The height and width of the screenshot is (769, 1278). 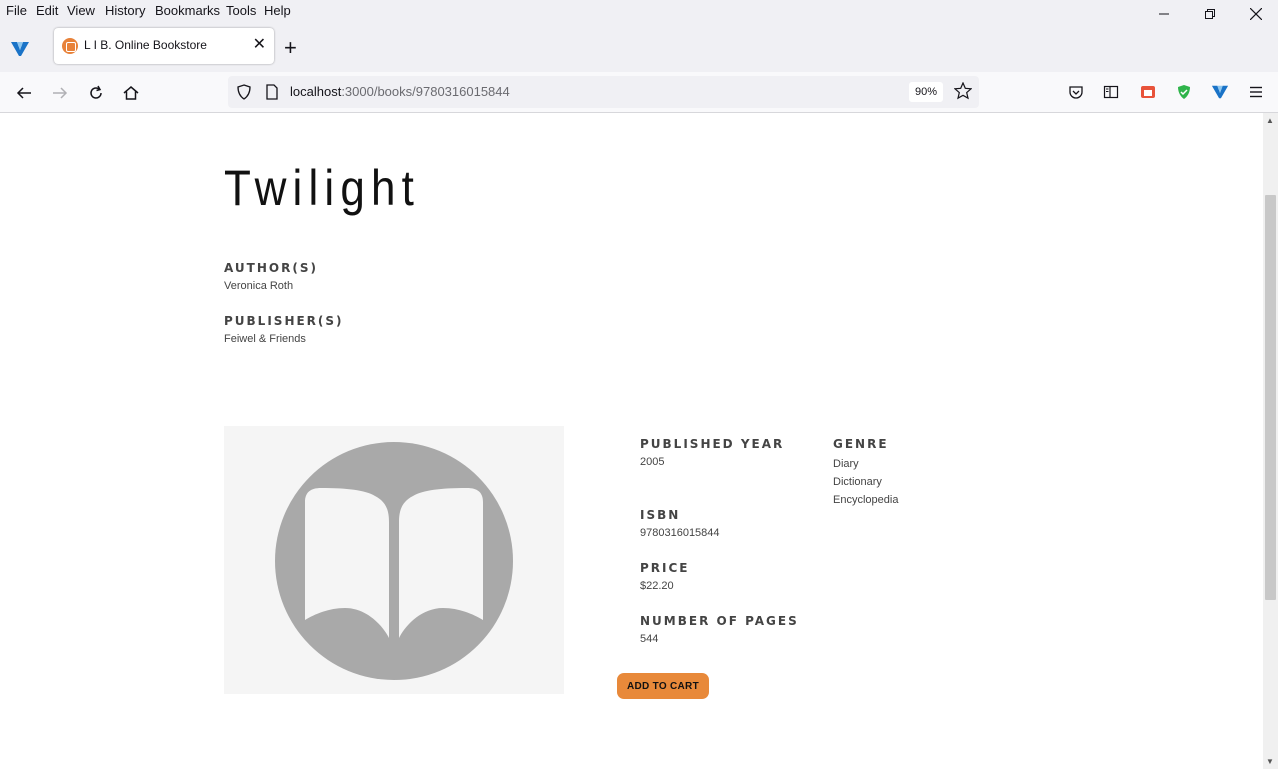 I want to click on reload-icon, so click(x=96, y=92).